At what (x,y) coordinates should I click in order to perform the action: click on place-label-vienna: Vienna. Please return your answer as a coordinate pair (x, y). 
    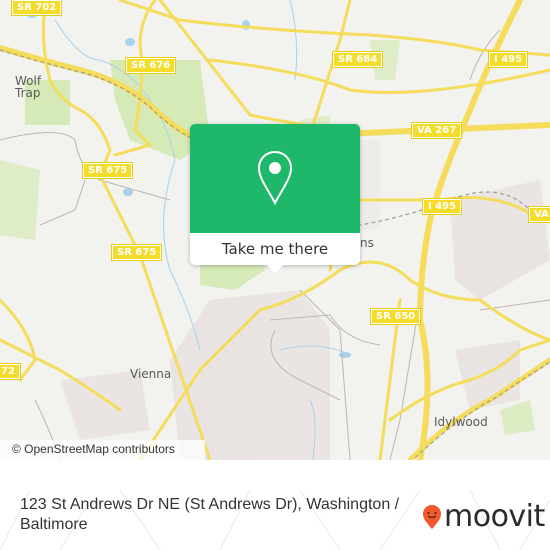
    Looking at the image, I should click on (151, 374).